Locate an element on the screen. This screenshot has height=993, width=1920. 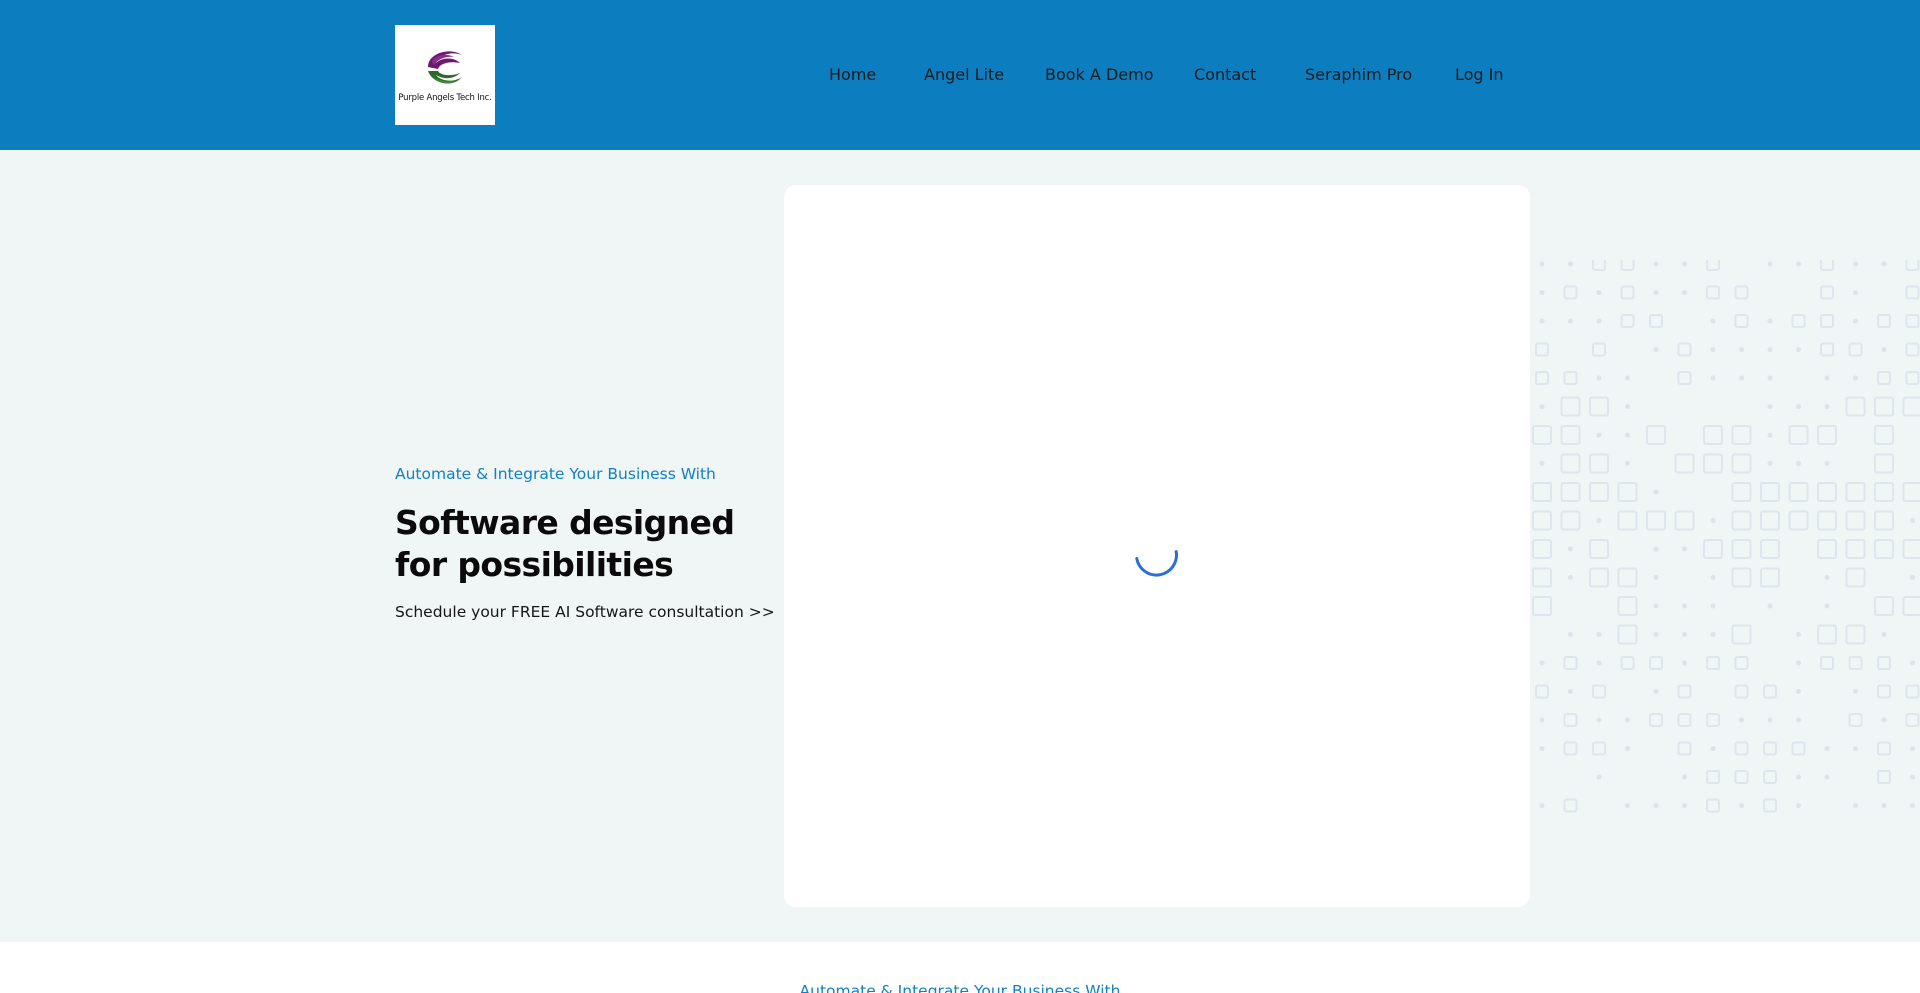
logo-text: Purple Angels Tech Inc. is located at coordinates (445, 98).